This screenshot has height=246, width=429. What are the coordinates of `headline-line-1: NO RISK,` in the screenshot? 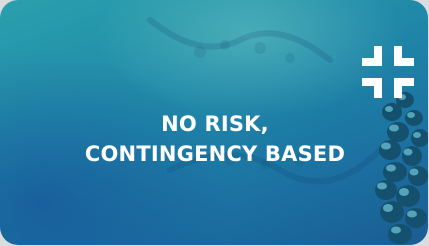 It's located at (215, 124).